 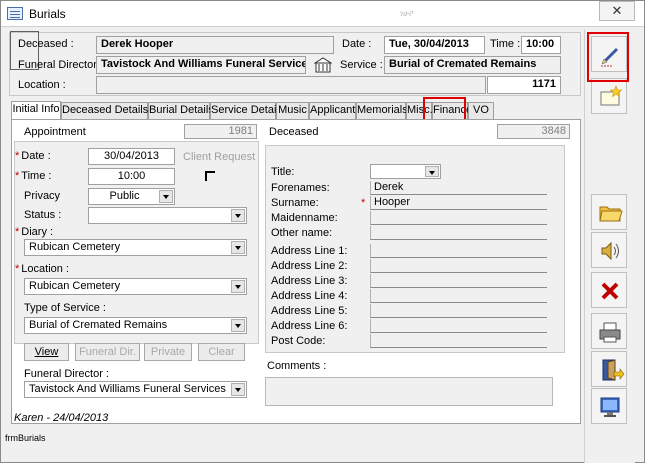 I want to click on privacy-select: Public, so click(x=131, y=196).